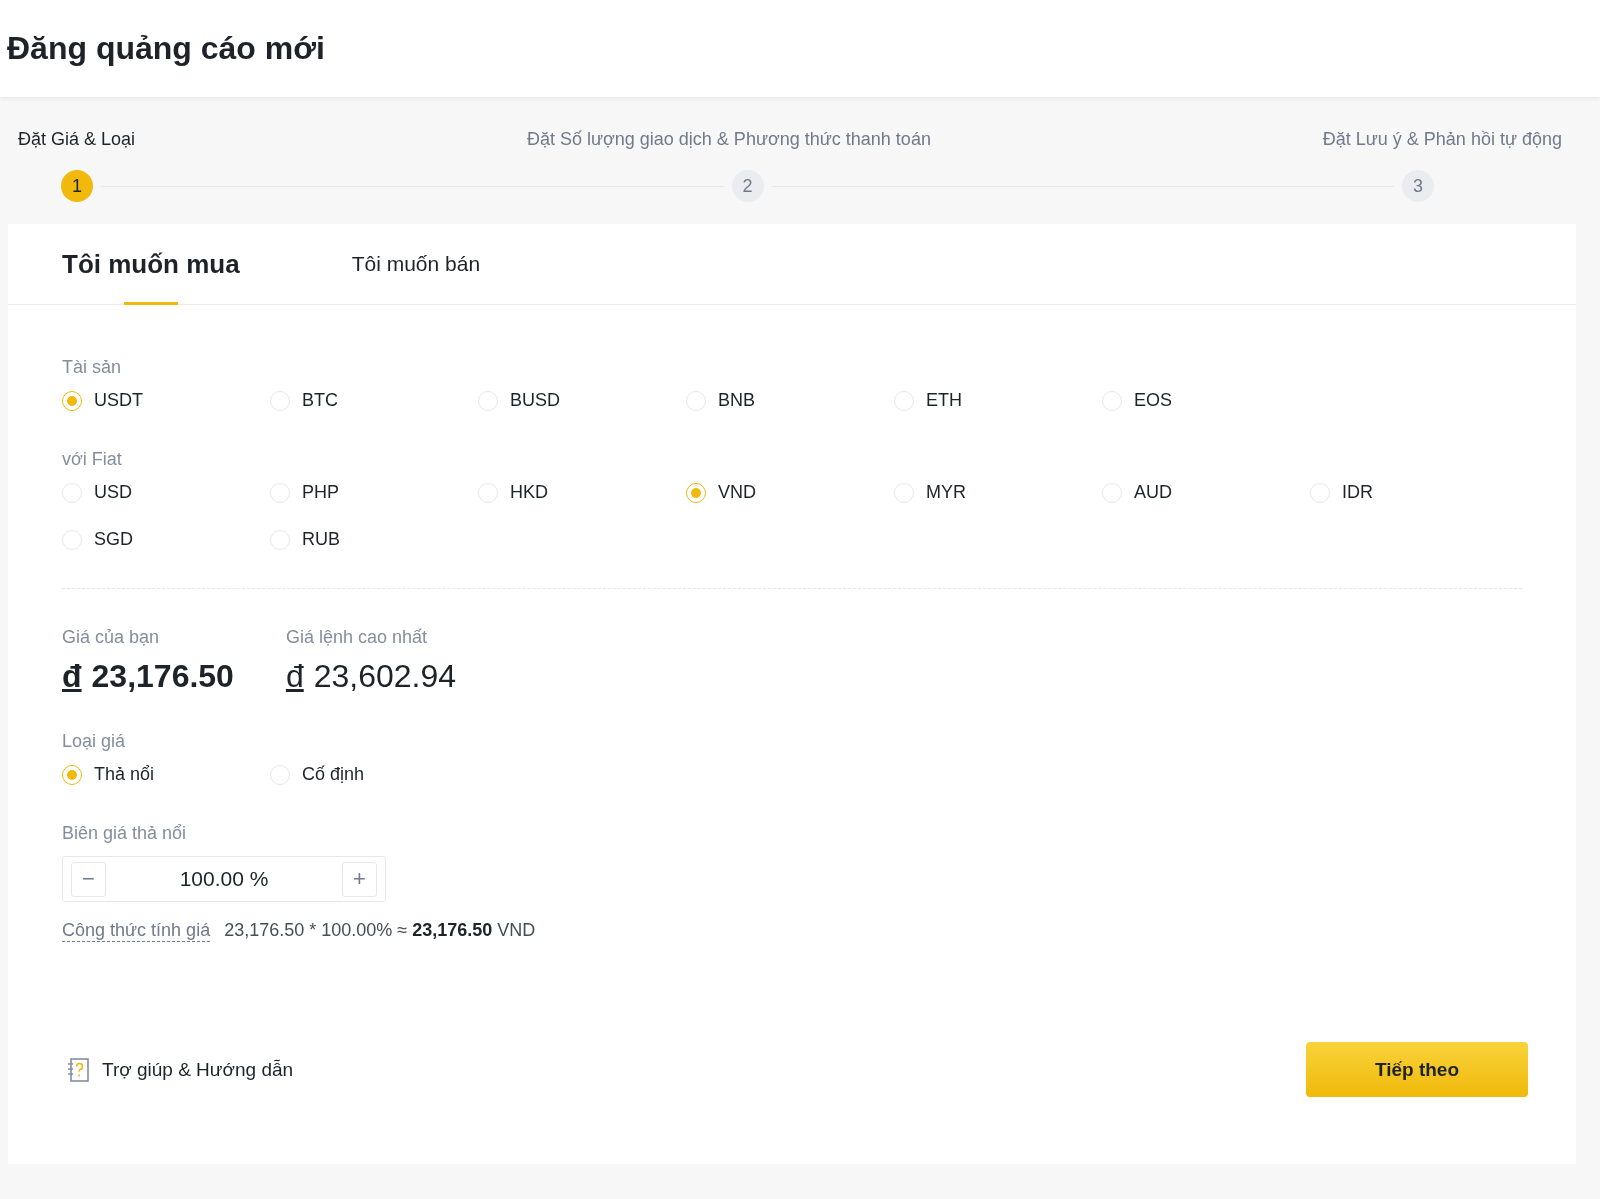 The height and width of the screenshot is (1199, 1600). What do you see at coordinates (1417, 1069) in the screenshot?
I see `next-button: Tiếp theo` at bounding box center [1417, 1069].